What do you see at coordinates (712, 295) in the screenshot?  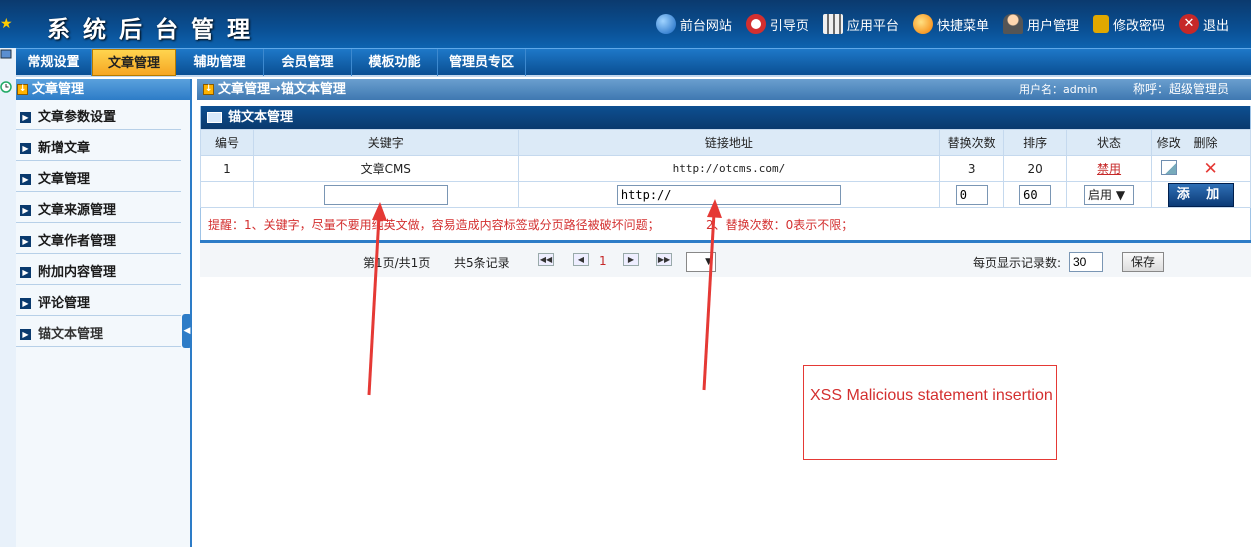 I see `arrow-to-url-input` at bounding box center [712, 295].